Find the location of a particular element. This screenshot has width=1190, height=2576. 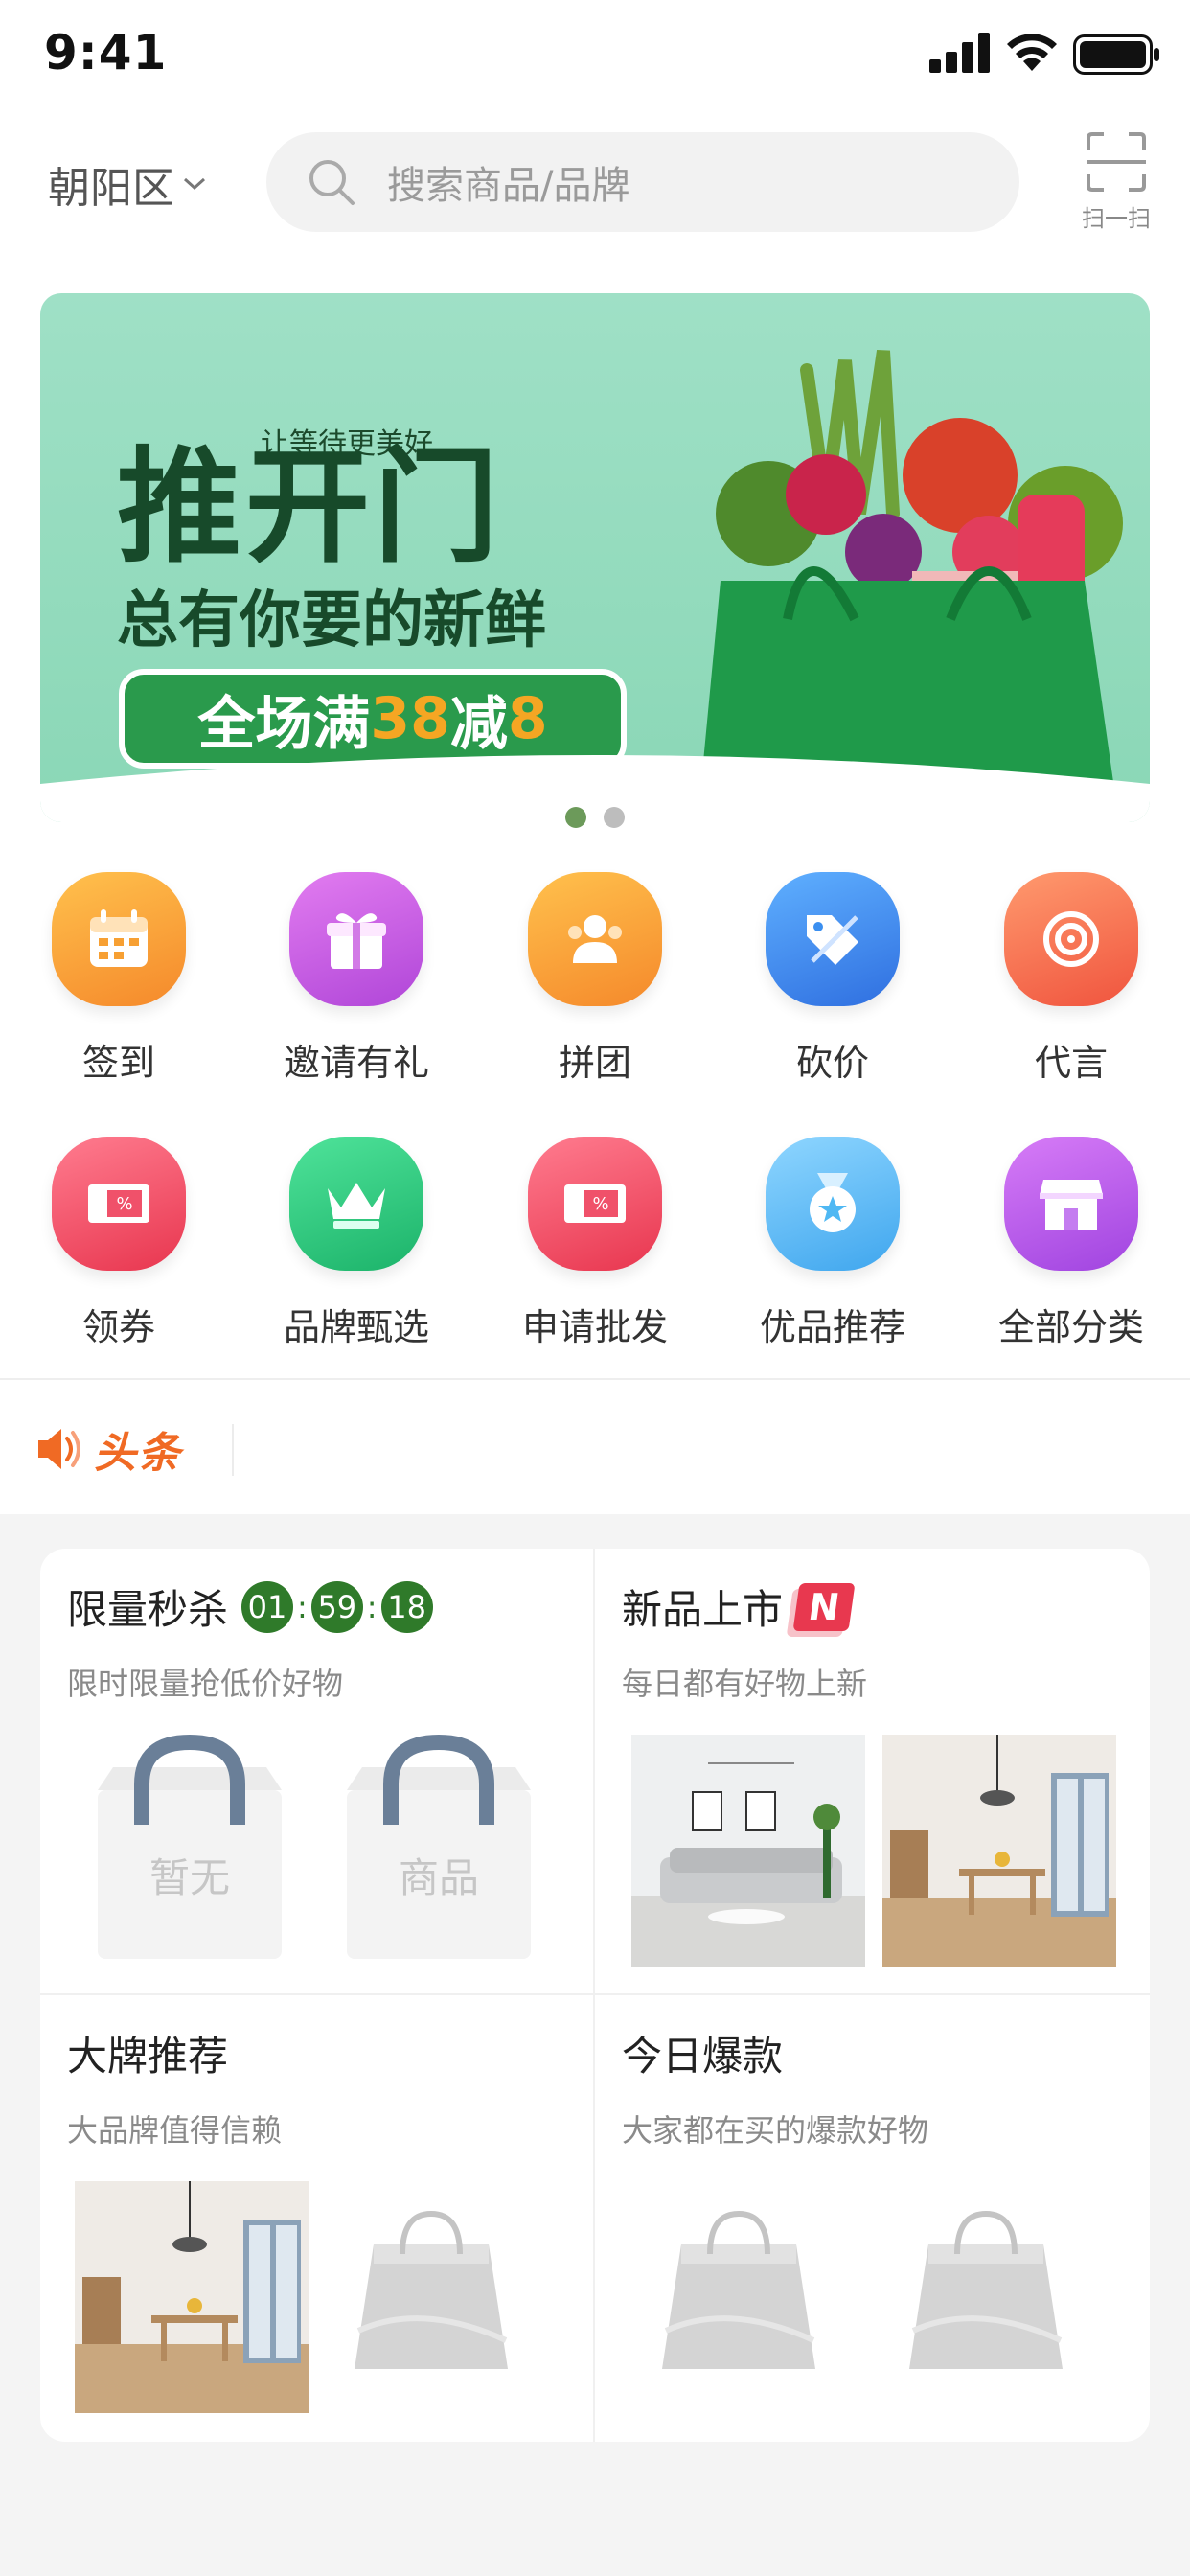

grid-item-group-buy: 拼团 is located at coordinates (595, 974).